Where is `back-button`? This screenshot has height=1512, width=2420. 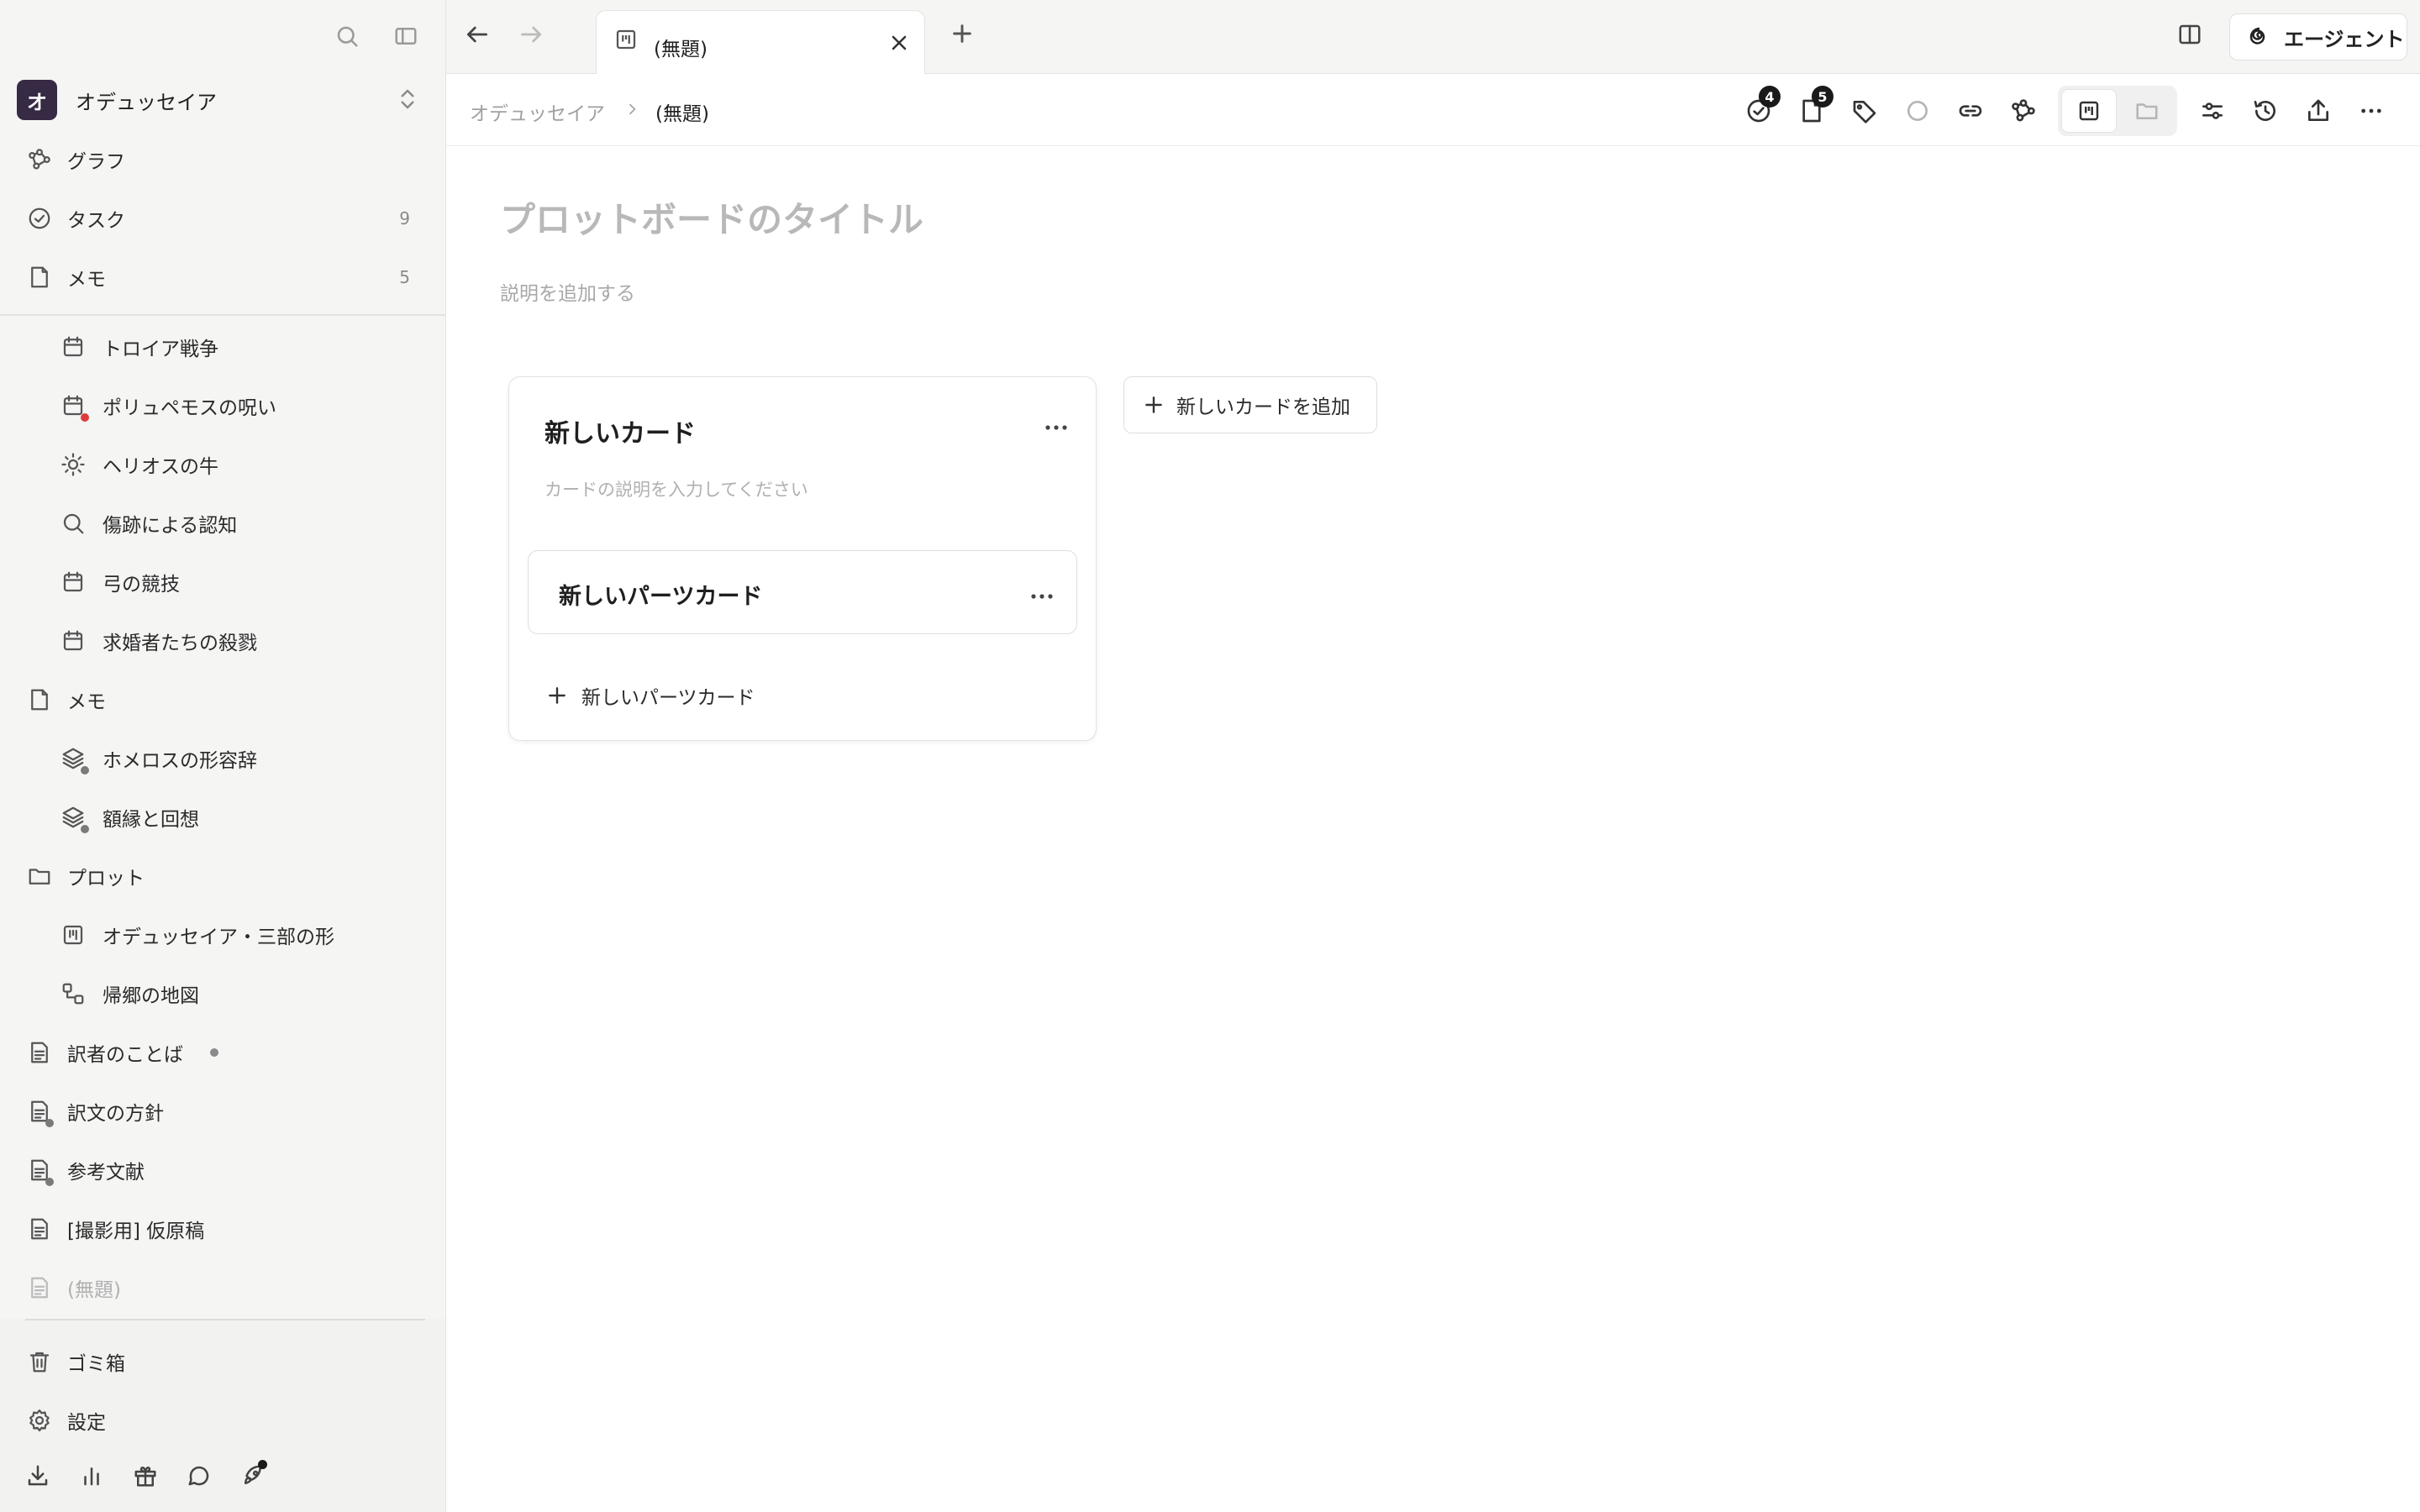
back-button is located at coordinates (478, 34).